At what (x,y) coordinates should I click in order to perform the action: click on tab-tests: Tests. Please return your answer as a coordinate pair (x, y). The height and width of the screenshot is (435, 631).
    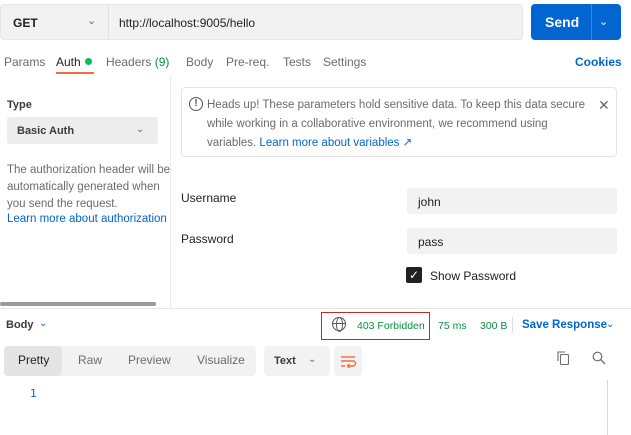
    Looking at the image, I should click on (297, 62).